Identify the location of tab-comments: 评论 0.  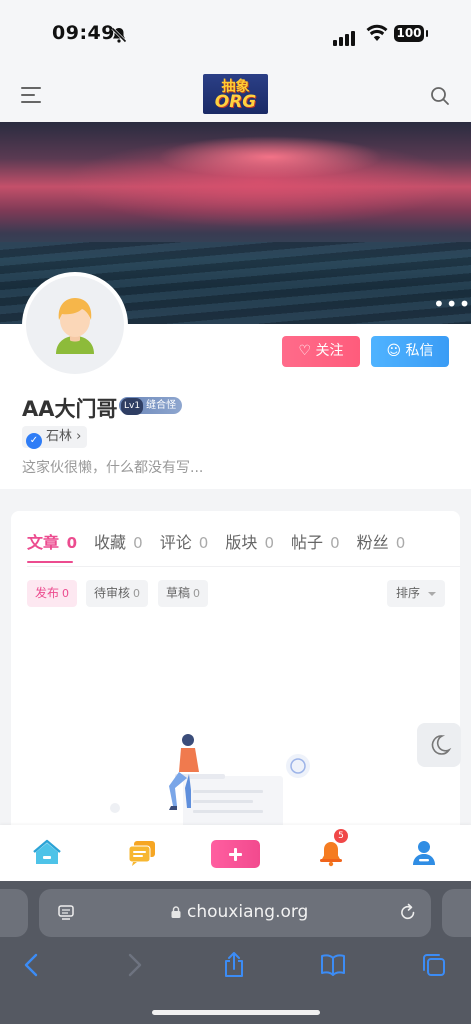
(184, 541).